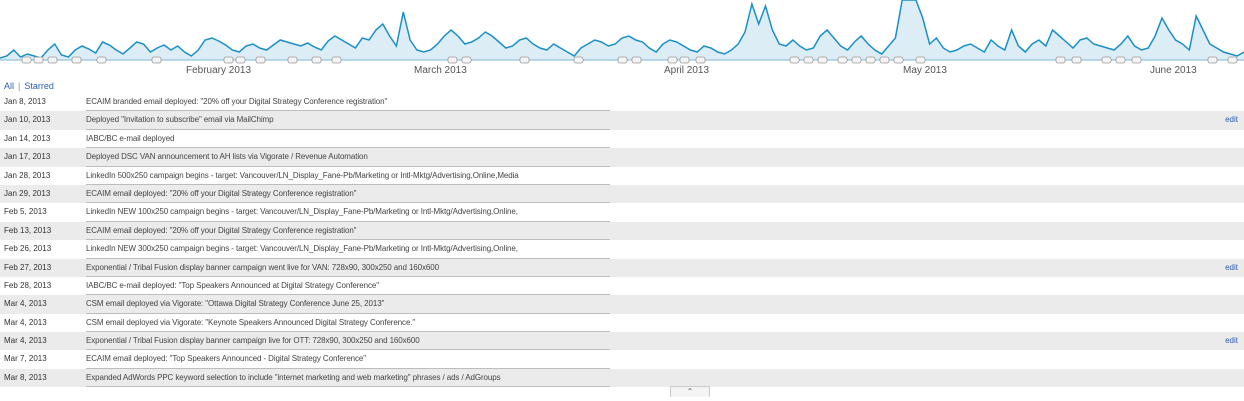 The height and width of the screenshot is (401, 1244). I want to click on annotation-row: Jan 14, 2013 IABC/BC e-mail deployed, so click(622, 139).